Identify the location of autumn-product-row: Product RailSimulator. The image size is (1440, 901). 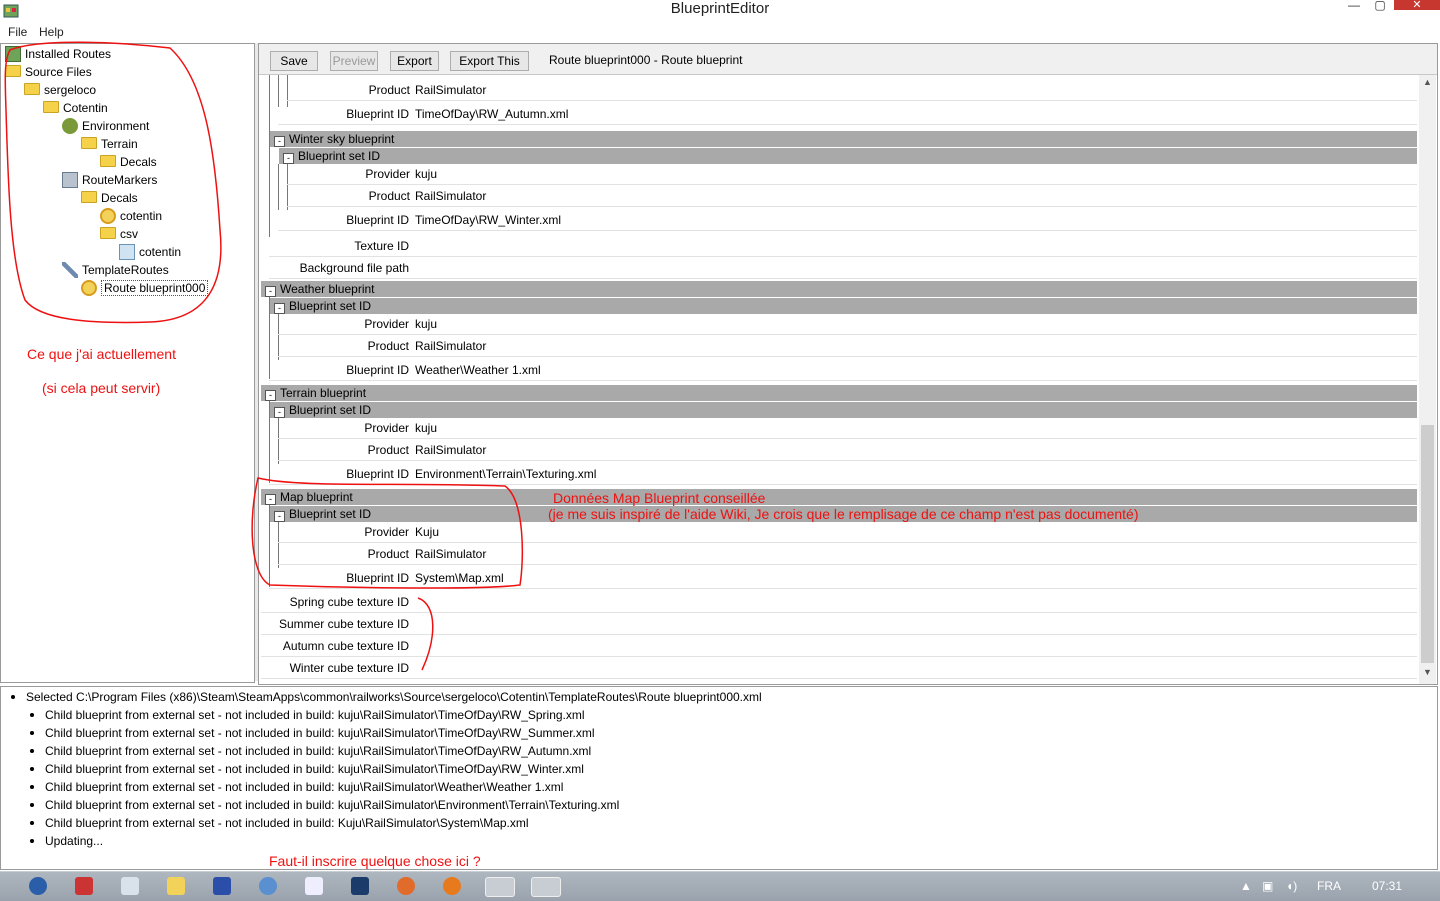
(852, 90).